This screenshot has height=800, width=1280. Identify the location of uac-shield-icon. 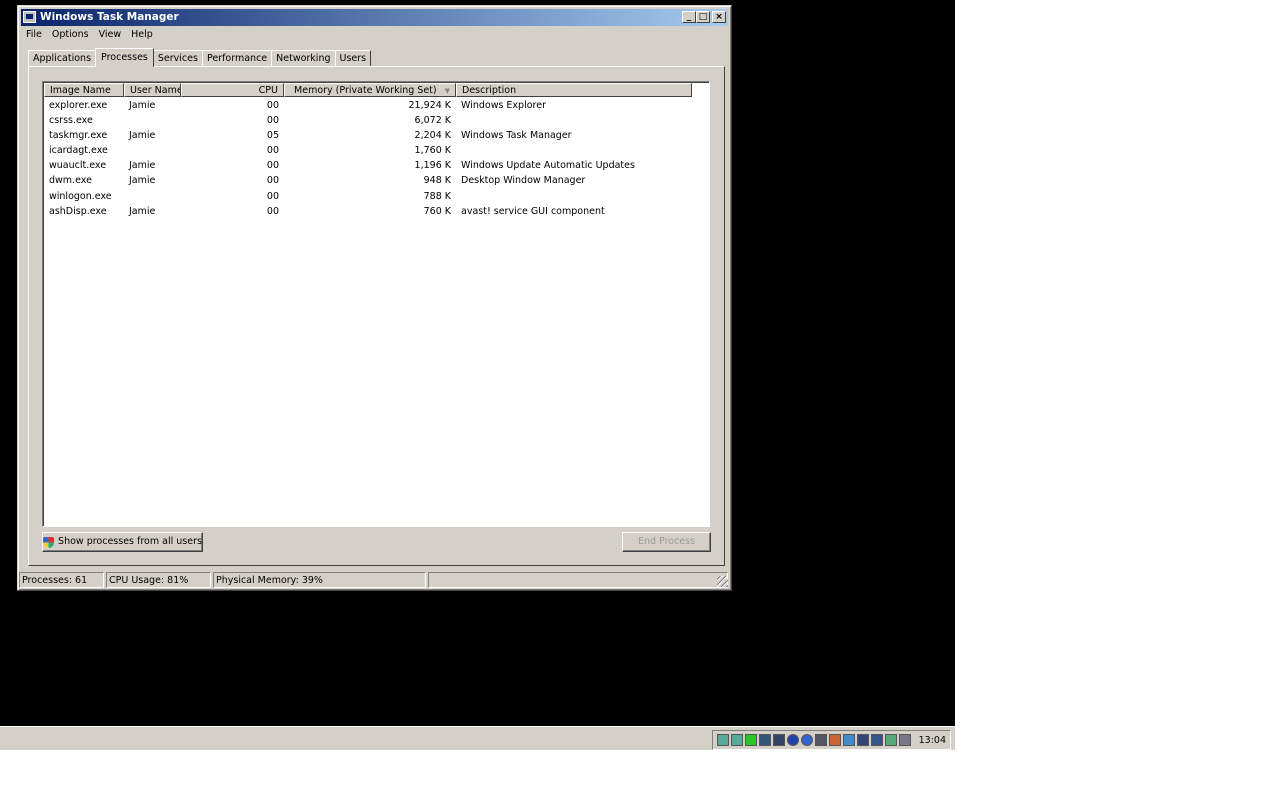
(49, 542).